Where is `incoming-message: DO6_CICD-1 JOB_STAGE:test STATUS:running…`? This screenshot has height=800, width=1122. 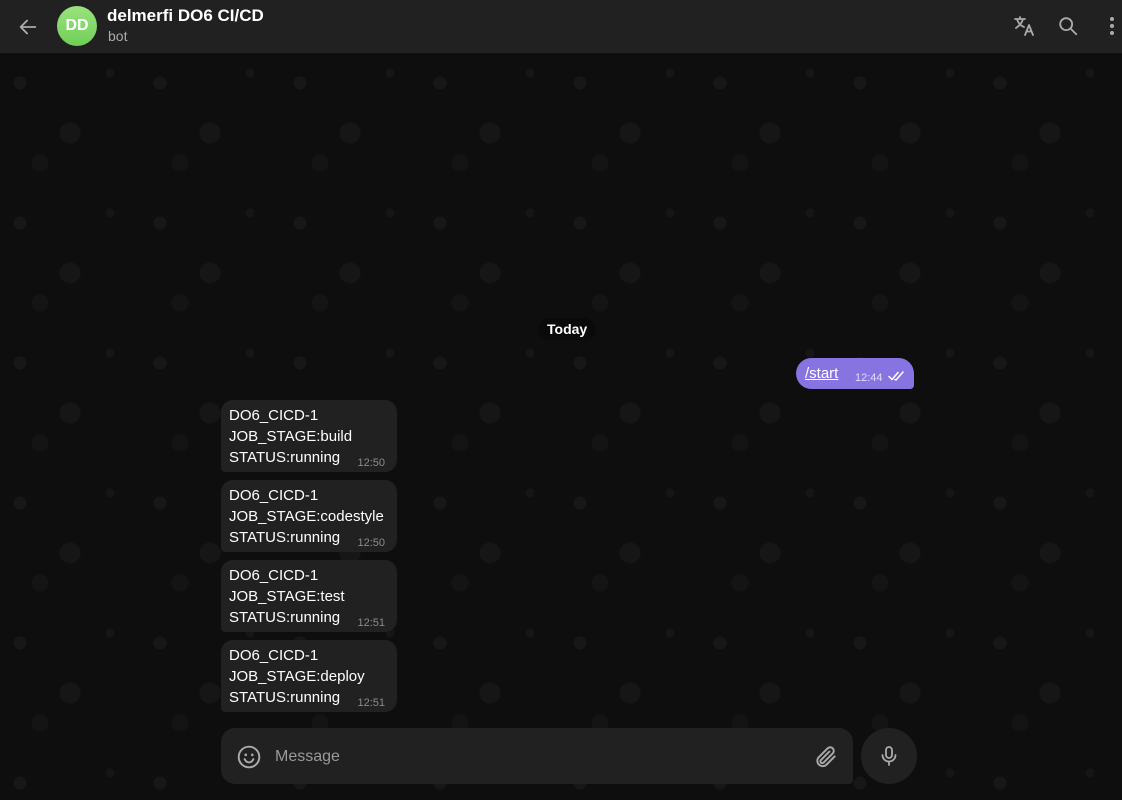 incoming-message: DO6_CICD-1 JOB_STAGE:test STATUS:running… is located at coordinates (309, 596).